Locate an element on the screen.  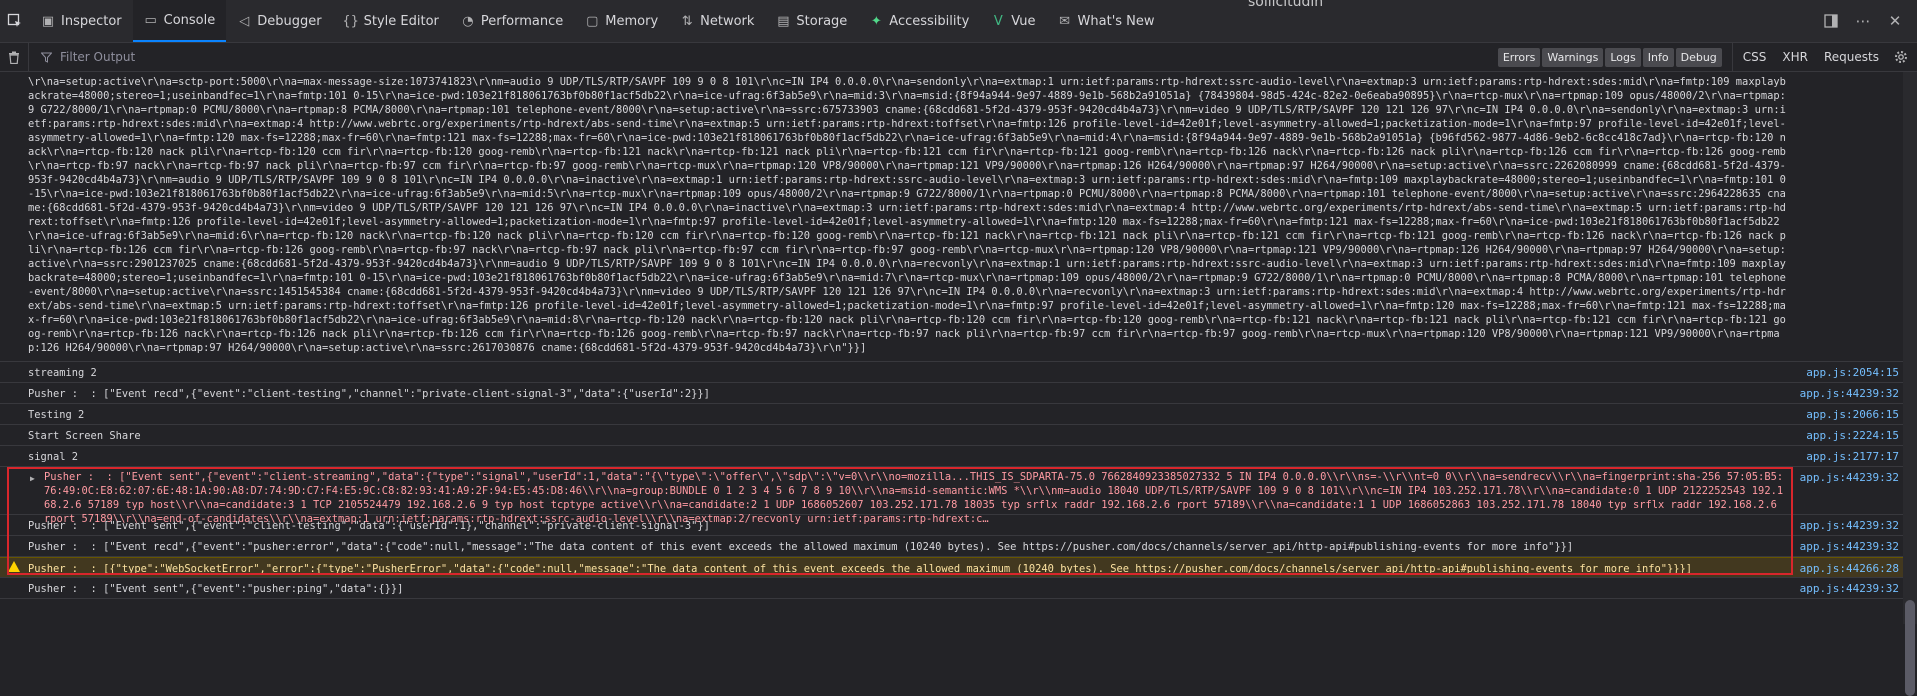
filter-warnings-button: Warnings is located at coordinates (1573, 57).